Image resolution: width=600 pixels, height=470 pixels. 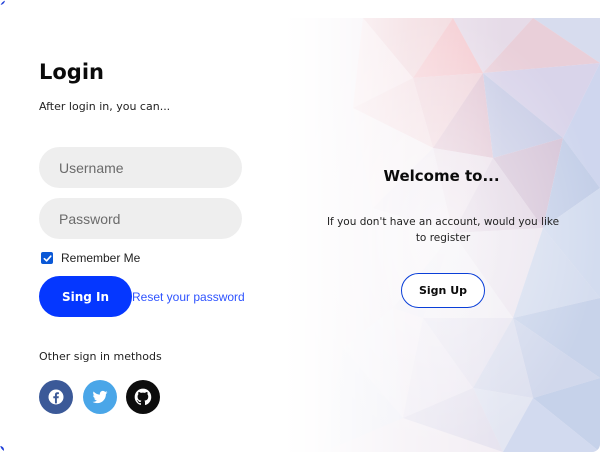 I want to click on github-button, so click(x=143, y=397).